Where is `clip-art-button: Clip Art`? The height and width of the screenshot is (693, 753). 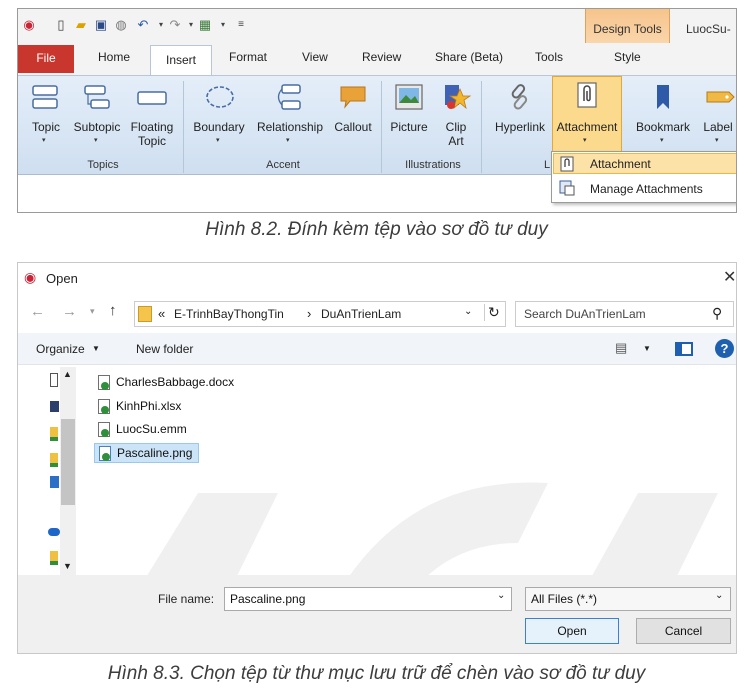
clip-art-button: Clip Art is located at coordinates (456, 134).